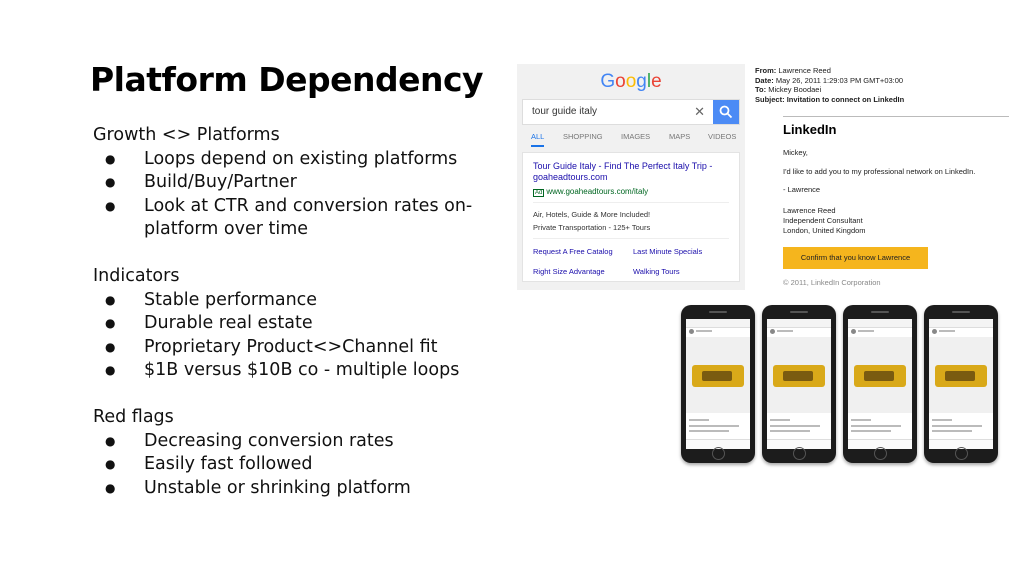 The image size is (1024, 576). What do you see at coordinates (583, 136) in the screenshot?
I see `tab-shopping: SHOPPING` at bounding box center [583, 136].